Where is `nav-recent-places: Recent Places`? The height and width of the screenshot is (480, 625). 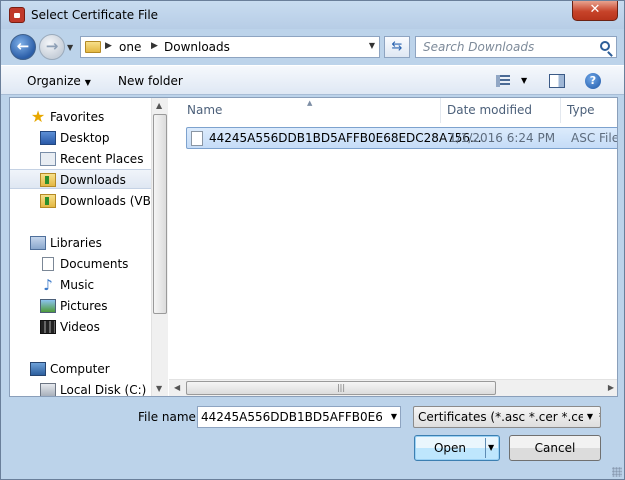 nav-recent-places: Recent Places is located at coordinates (80, 159).